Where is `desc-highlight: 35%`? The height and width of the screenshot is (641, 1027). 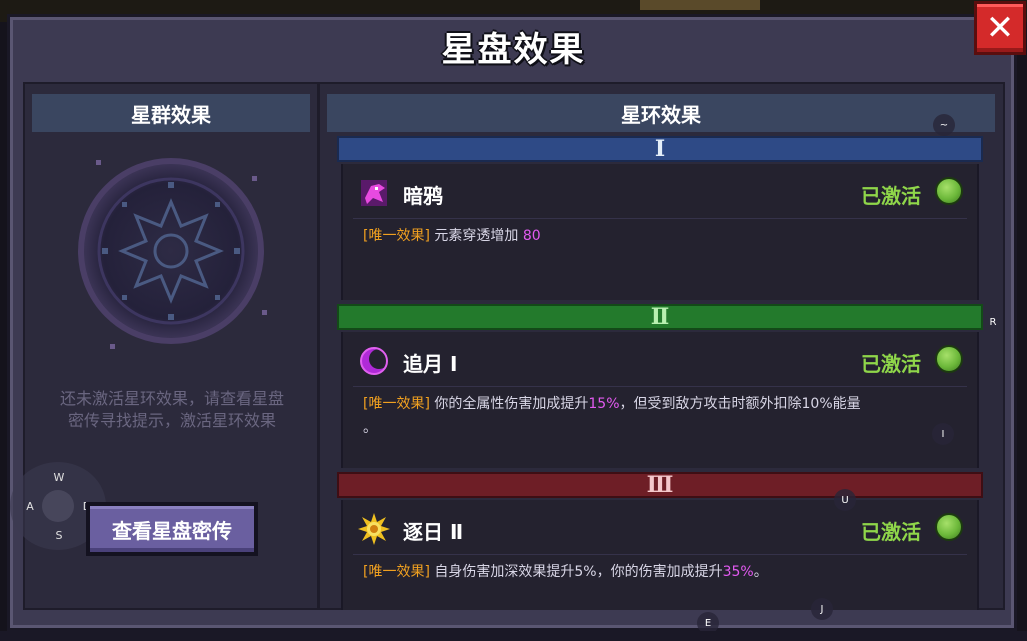 desc-highlight: 35% is located at coordinates (738, 572).